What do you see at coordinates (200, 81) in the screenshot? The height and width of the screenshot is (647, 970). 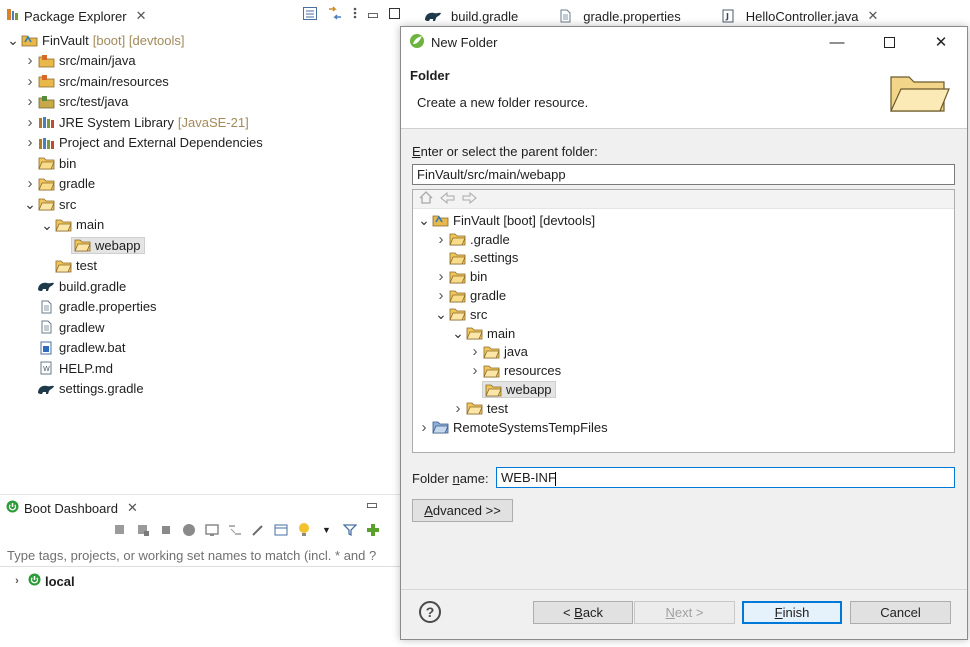 I see `package-tree-item: › src/main/resources` at bounding box center [200, 81].